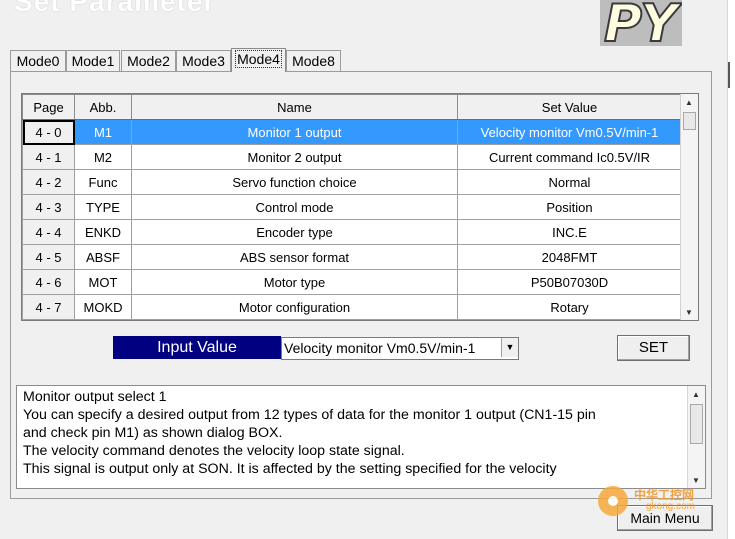  Describe the element at coordinates (380, 348) in the screenshot. I see `selected-value: Velocity monitor Vm0.5V/min-1` at that location.